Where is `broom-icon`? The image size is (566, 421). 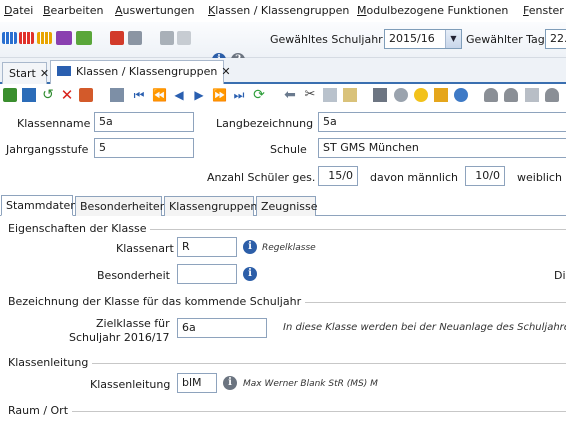
broom-icon is located at coordinates (441, 95).